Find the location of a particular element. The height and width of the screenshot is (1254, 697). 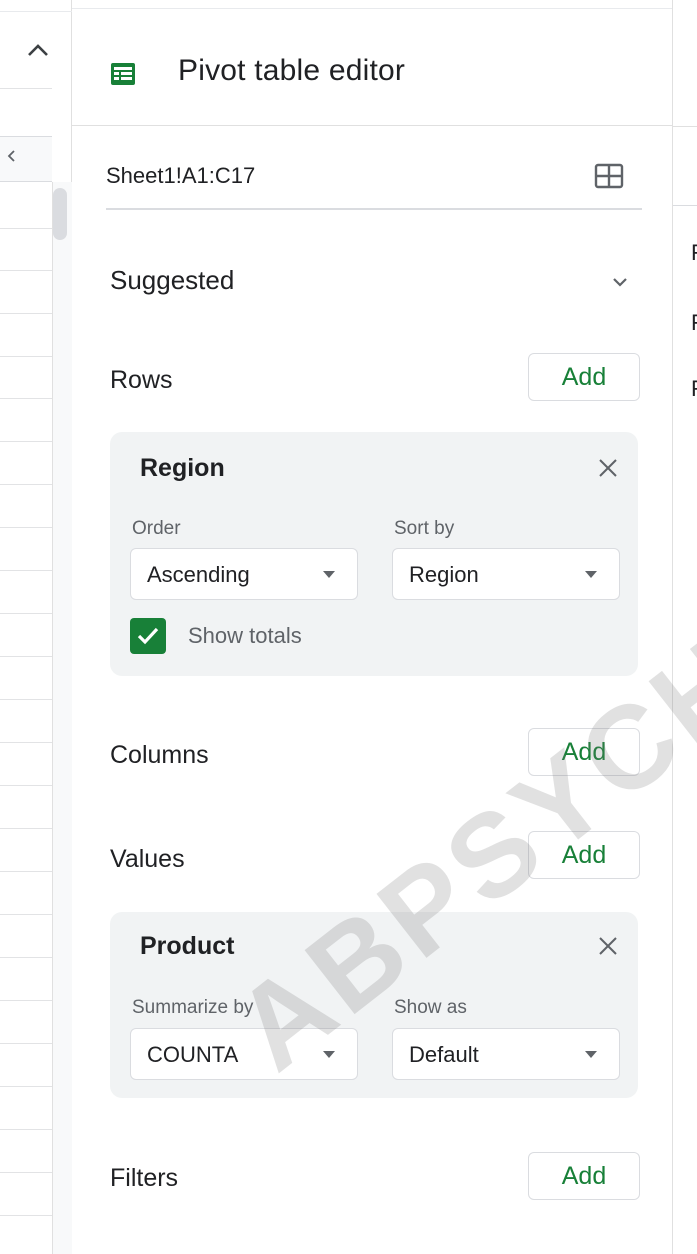

collapse-toolbar-button is located at coordinates (38, 50).